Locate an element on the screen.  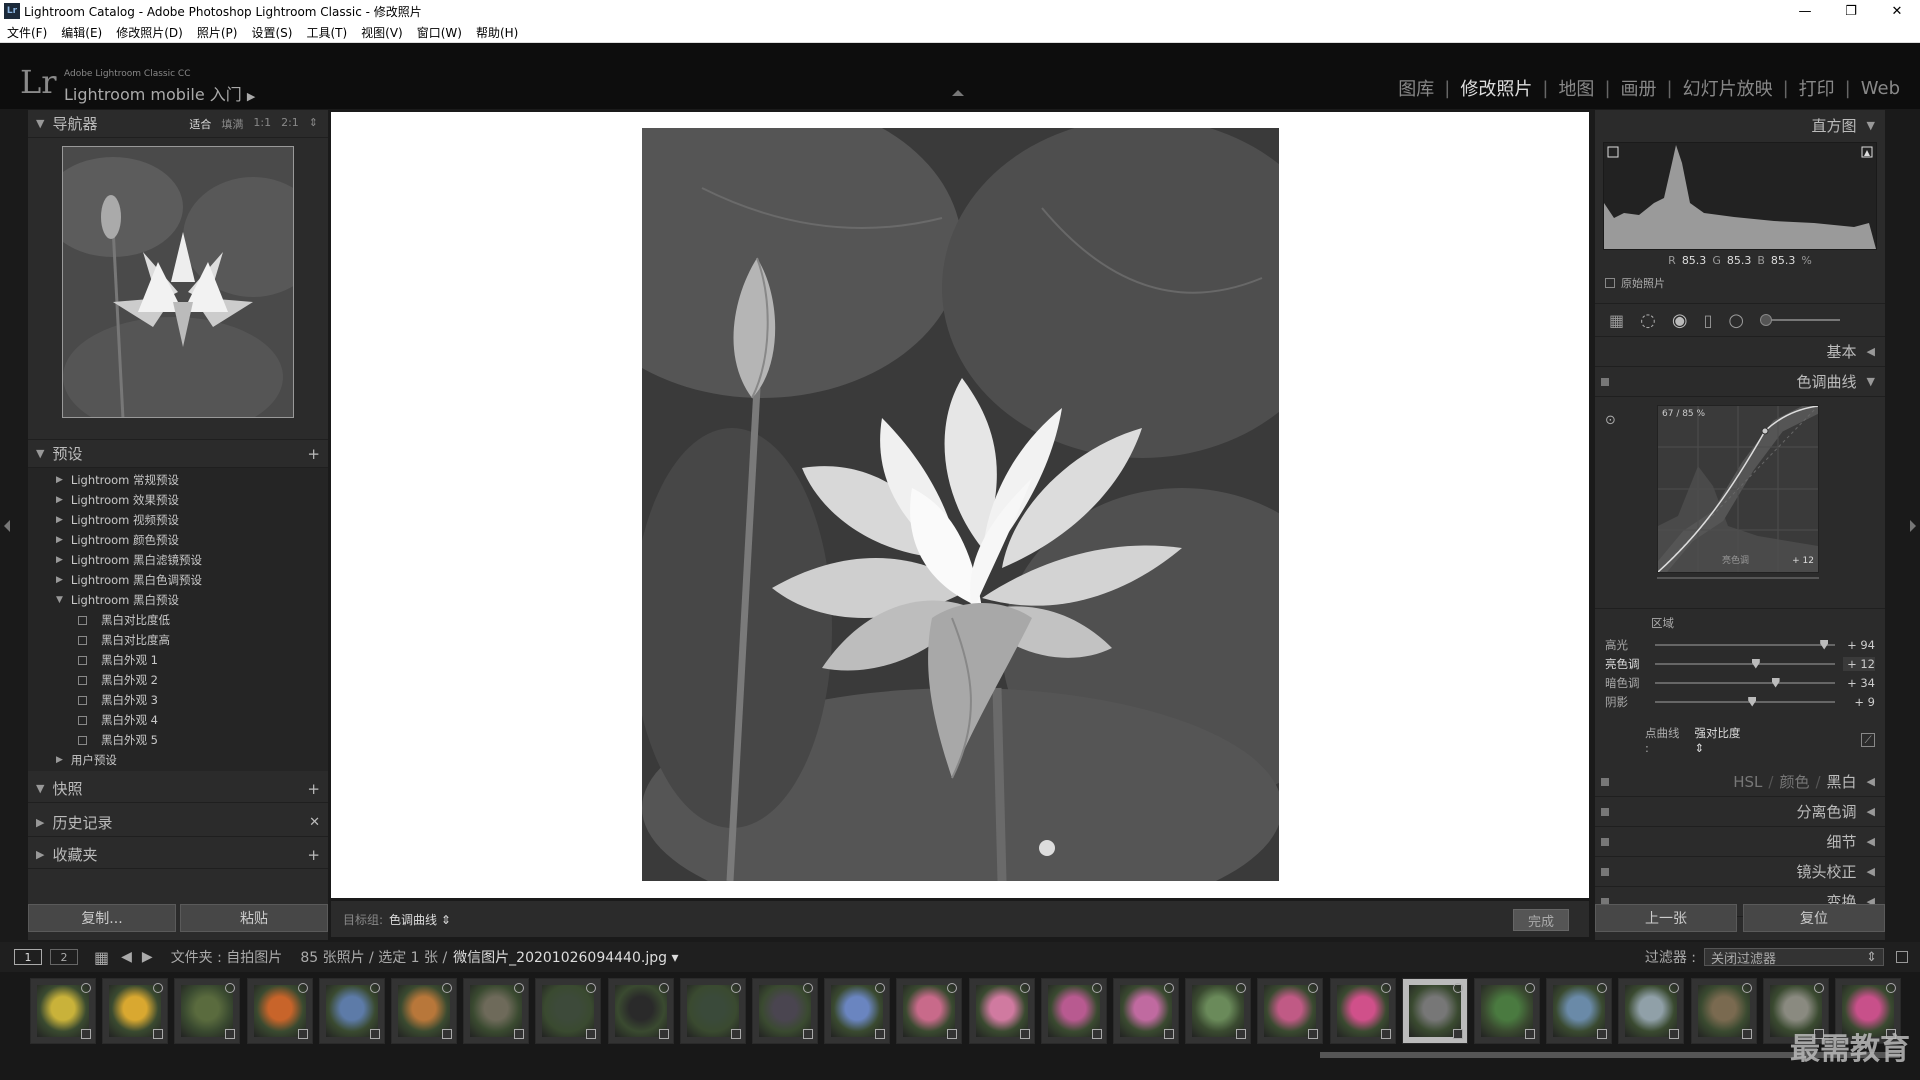
preset-group: ▶ Lightroom 黑白色调预设 is located at coordinates (178, 580).